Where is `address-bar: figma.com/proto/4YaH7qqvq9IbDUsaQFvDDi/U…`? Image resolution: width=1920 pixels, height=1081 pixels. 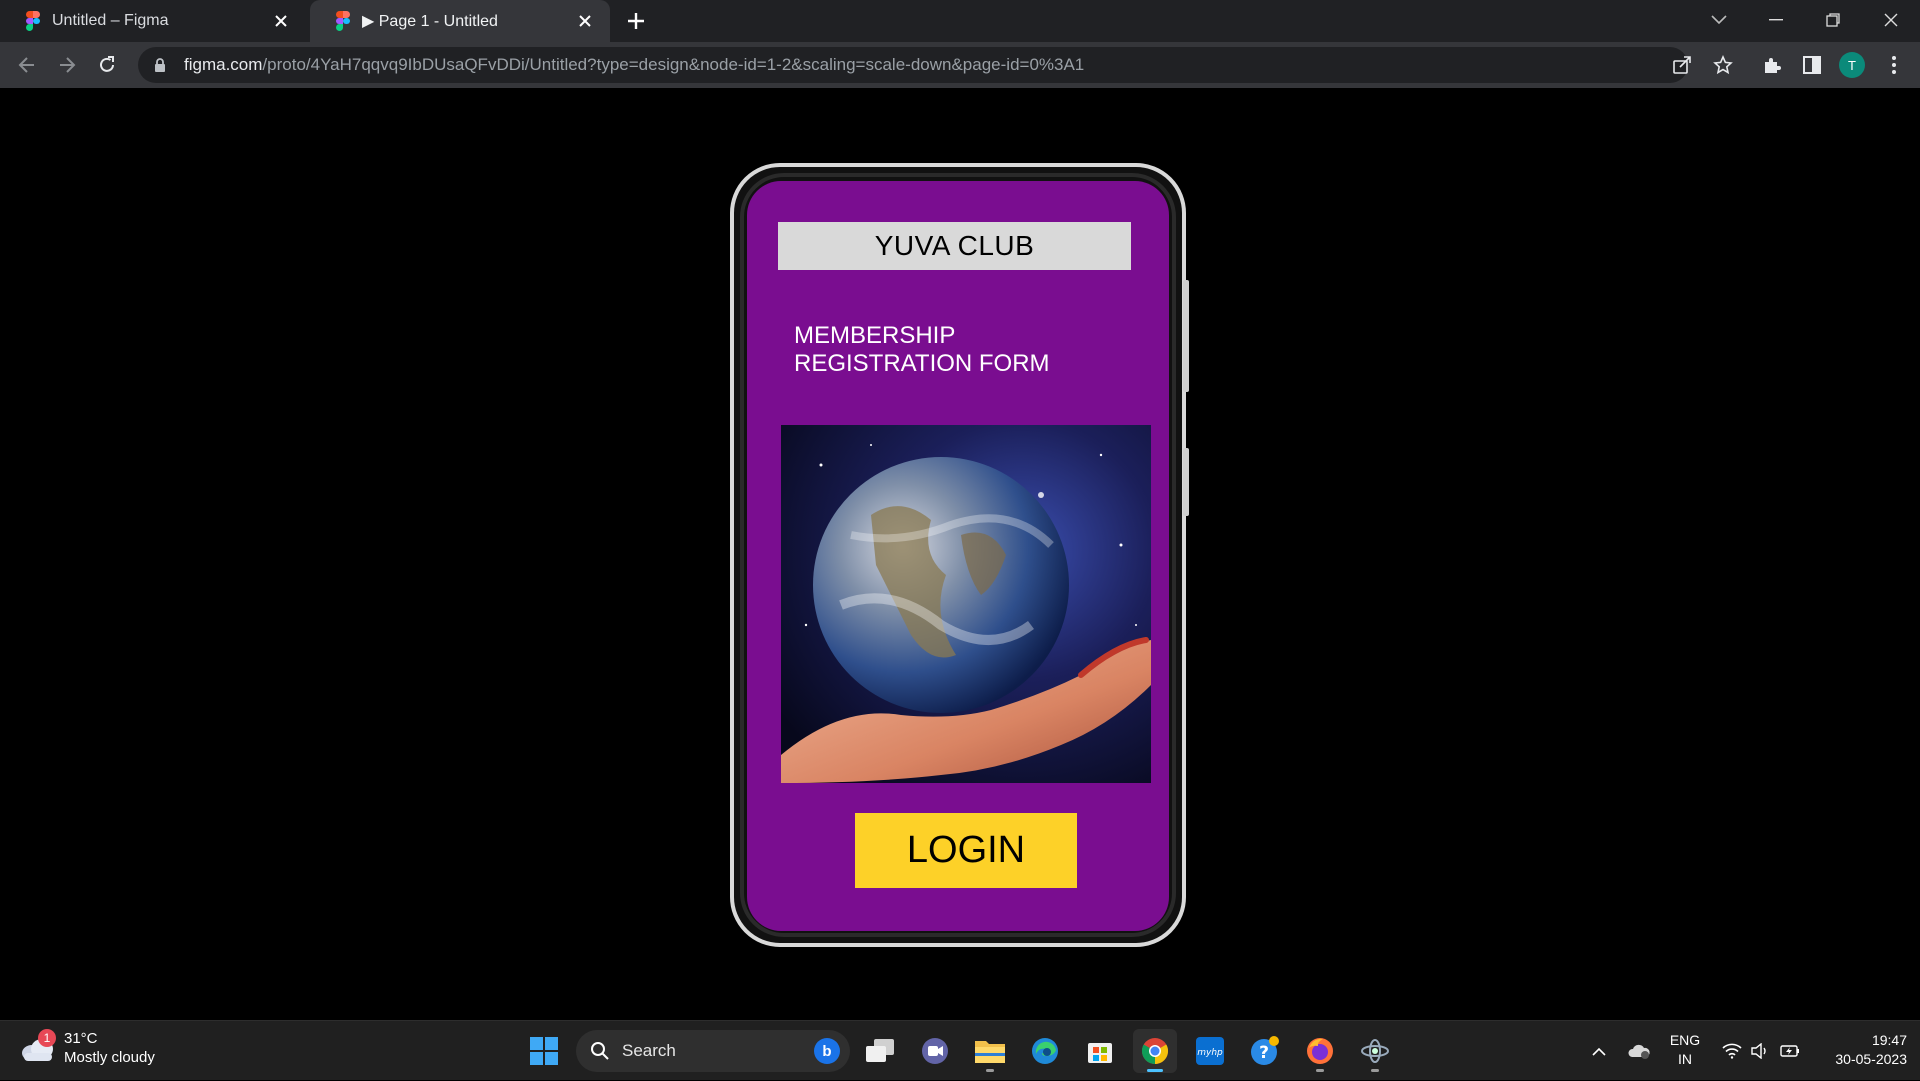 address-bar: figma.com/proto/4YaH7qqvq9IbDUsaQFvDDi/U… is located at coordinates (913, 65).